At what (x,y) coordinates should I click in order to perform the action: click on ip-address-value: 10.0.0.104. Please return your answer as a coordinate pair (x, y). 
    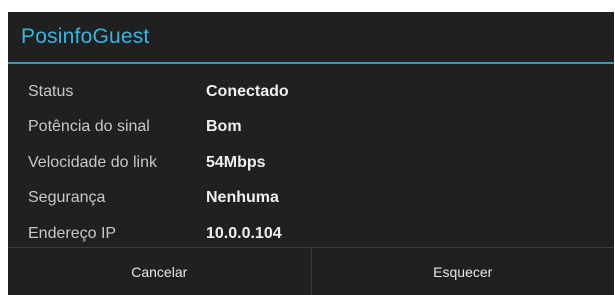
    Looking at the image, I should click on (244, 233).